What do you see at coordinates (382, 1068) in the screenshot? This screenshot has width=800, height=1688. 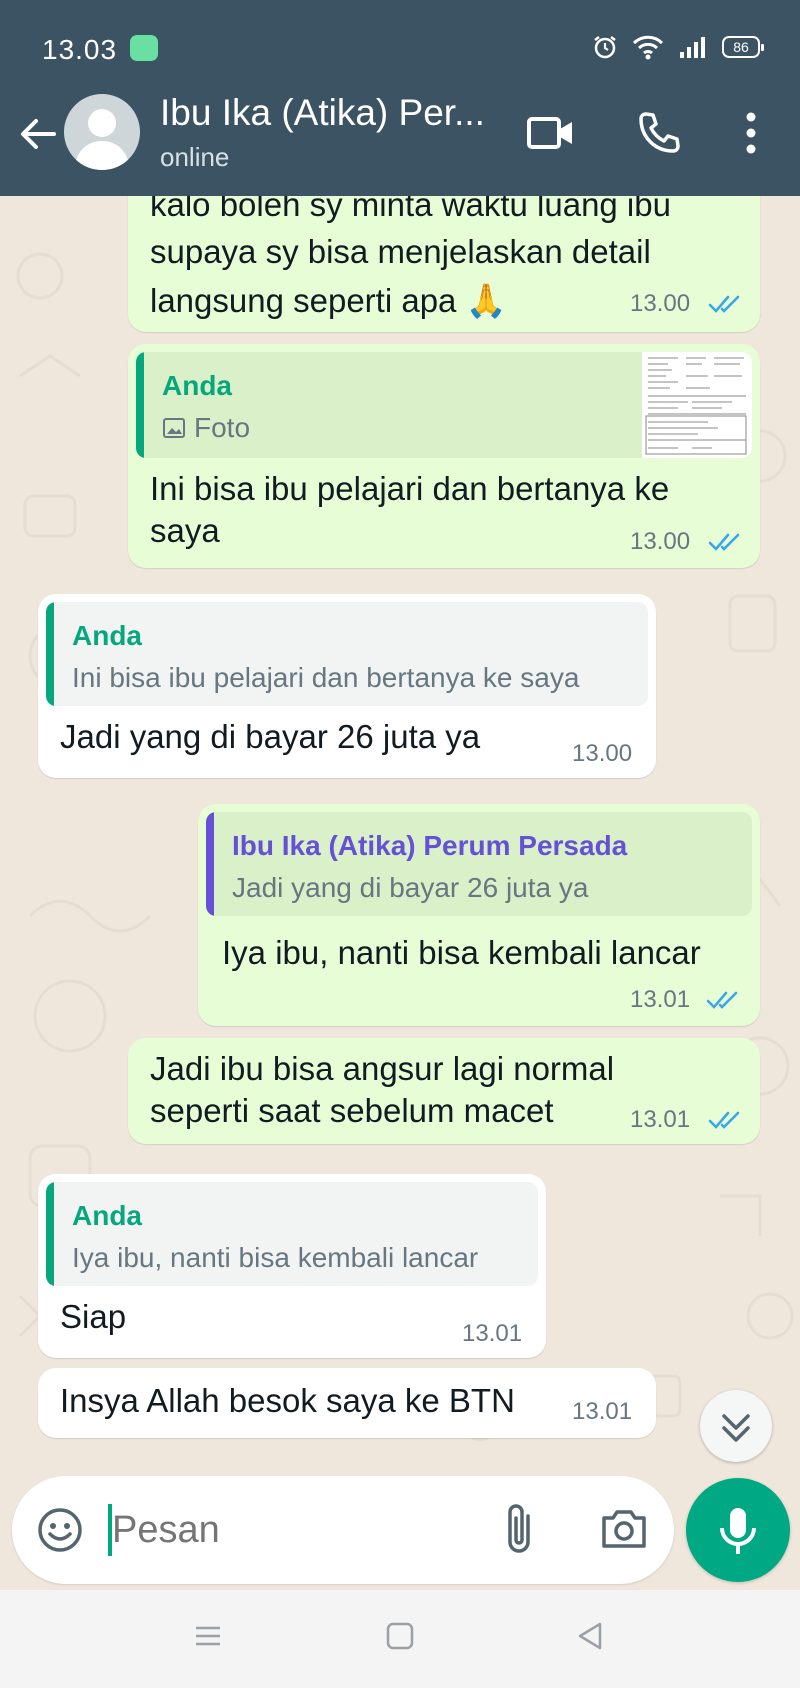 I see `message-text: Jadi ibu bisa angsur lagi normal` at bounding box center [382, 1068].